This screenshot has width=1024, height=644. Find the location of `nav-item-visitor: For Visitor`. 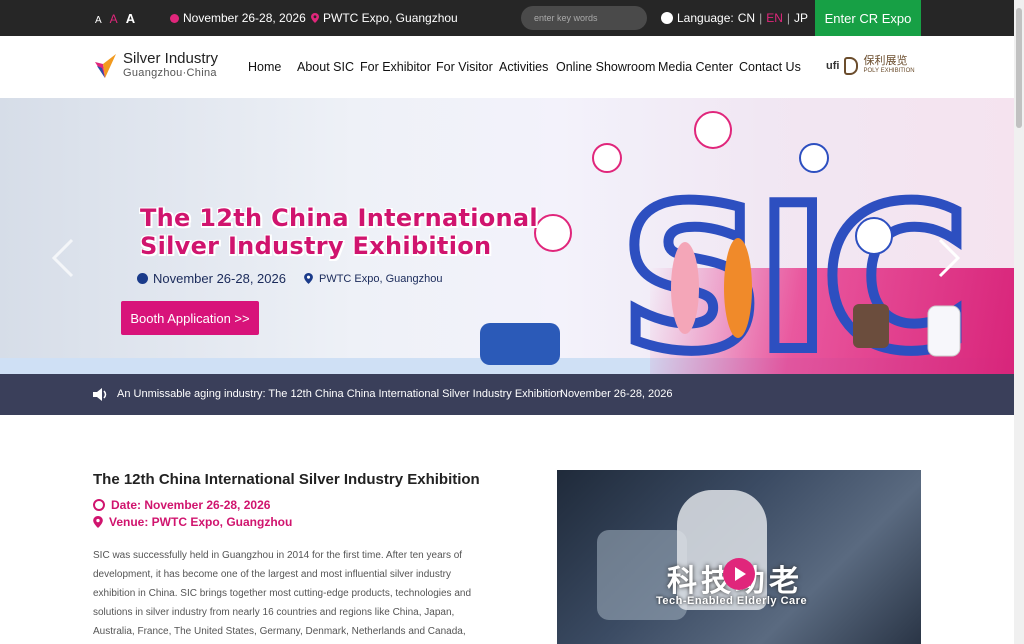

nav-item-visitor: For Visitor is located at coordinates (464, 67).